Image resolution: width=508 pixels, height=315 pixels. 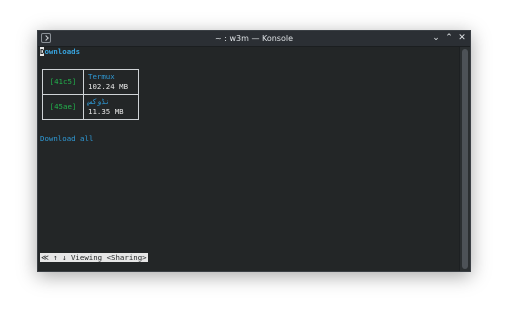 I want to click on window-title: ~ : w3m — Konsole, so click(x=253, y=38).